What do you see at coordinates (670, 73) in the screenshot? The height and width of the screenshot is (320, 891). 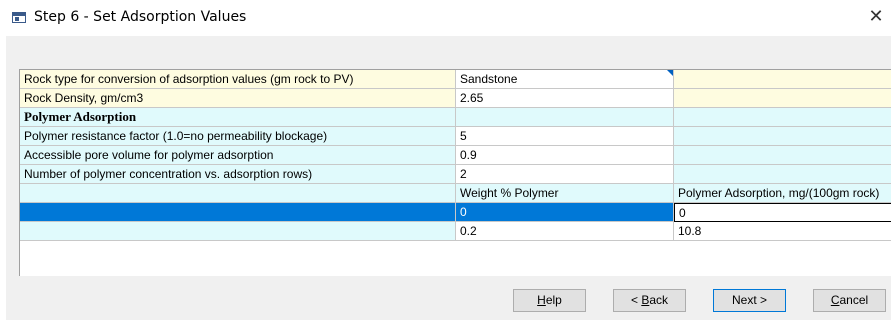 I see `dropdown-indicator-icon` at bounding box center [670, 73].